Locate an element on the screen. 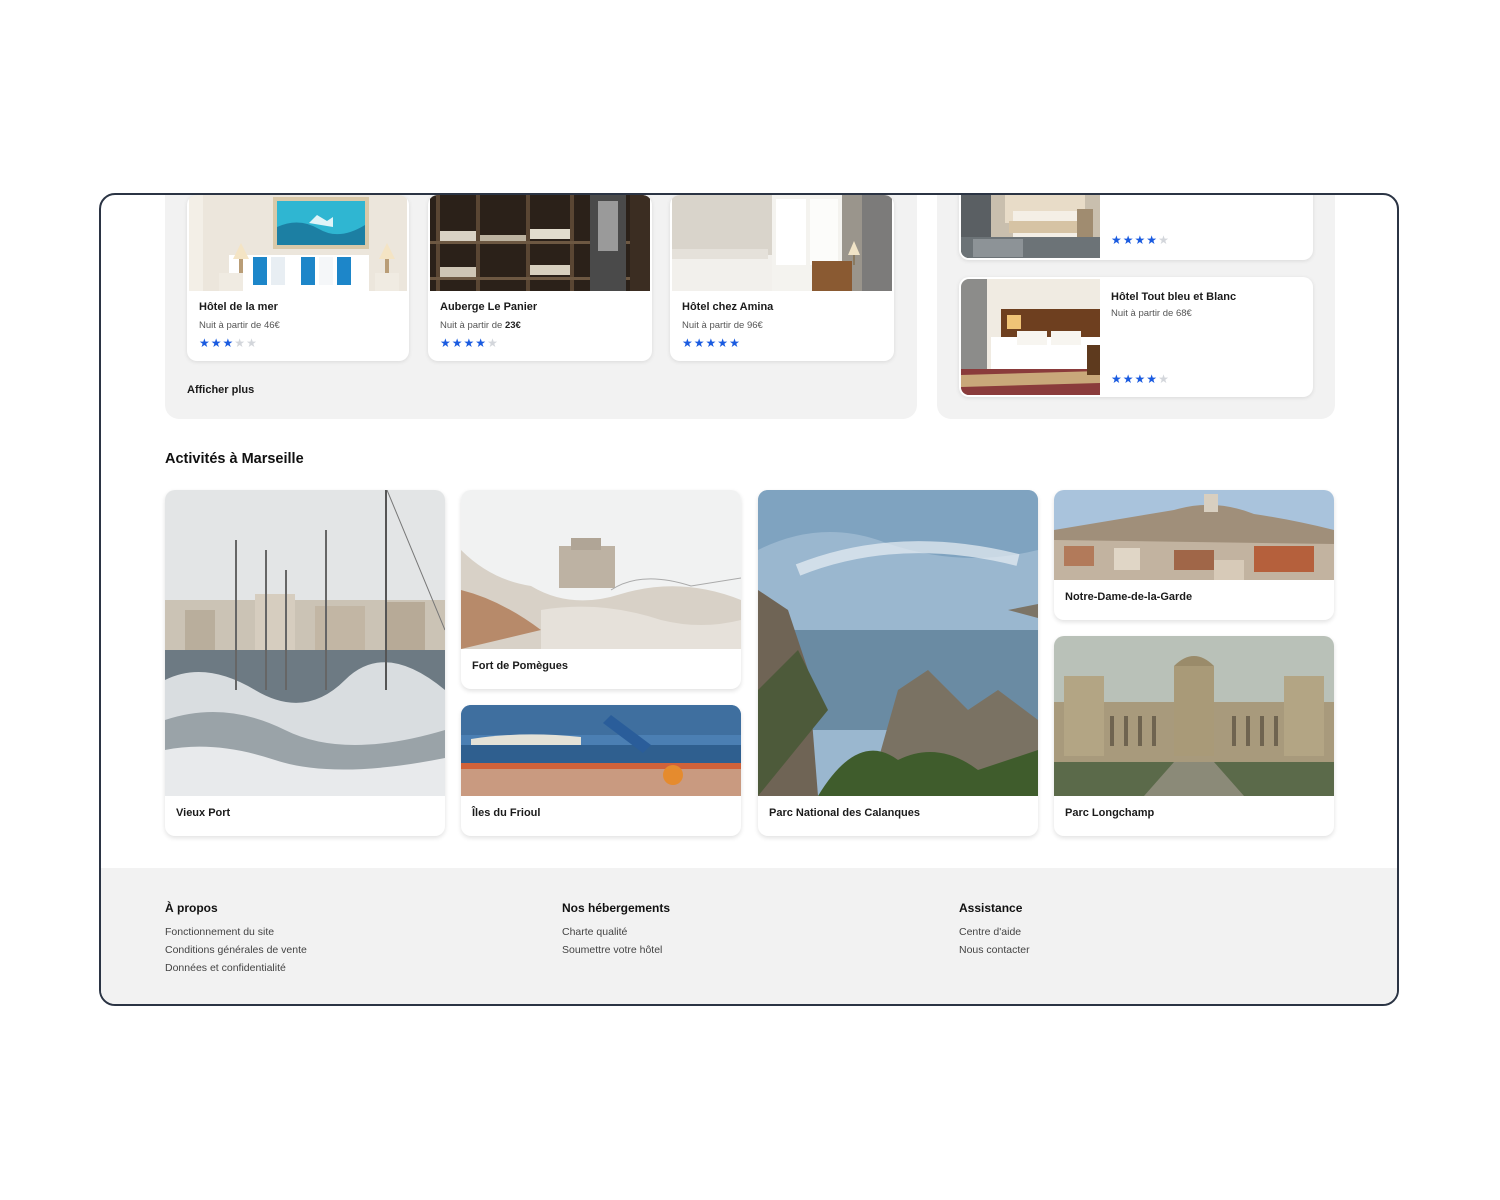 The width and height of the screenshot is (1500, 1200). activity-label: Vieux Port is located at coordinates (203, 813).